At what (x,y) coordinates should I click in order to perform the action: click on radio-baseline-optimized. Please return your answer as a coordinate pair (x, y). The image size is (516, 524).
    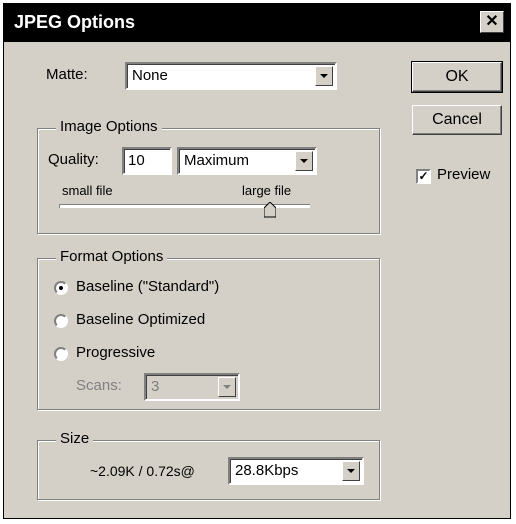
    Looking at the image, I should click on (61, 321).